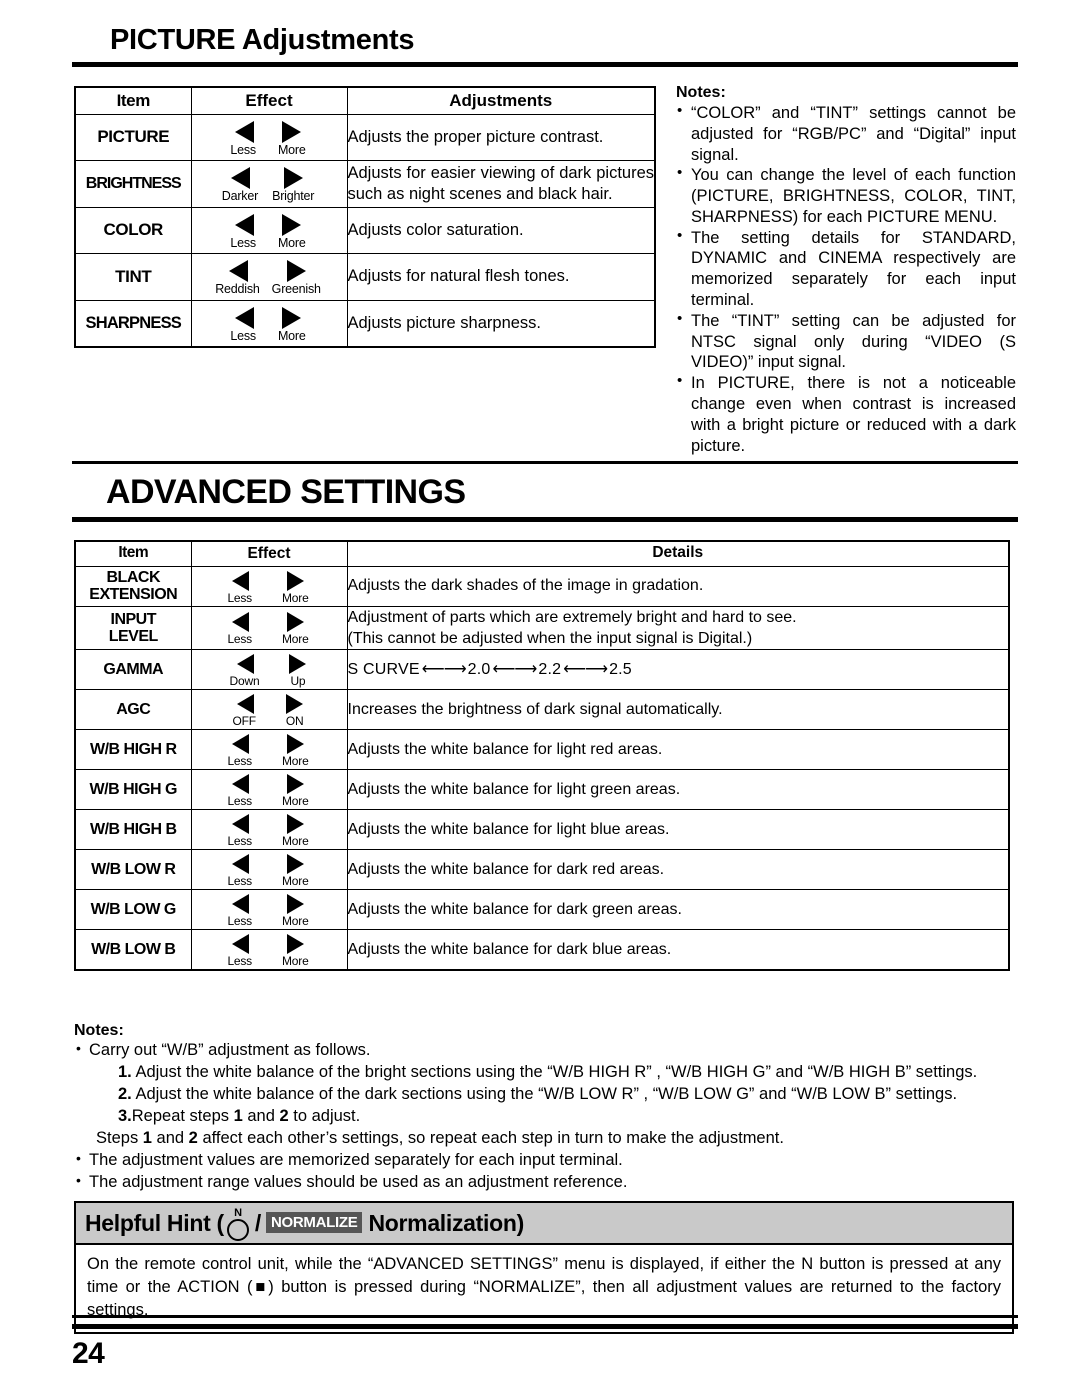  I want to click on cont-pre: Steps, so click(119, 1137).